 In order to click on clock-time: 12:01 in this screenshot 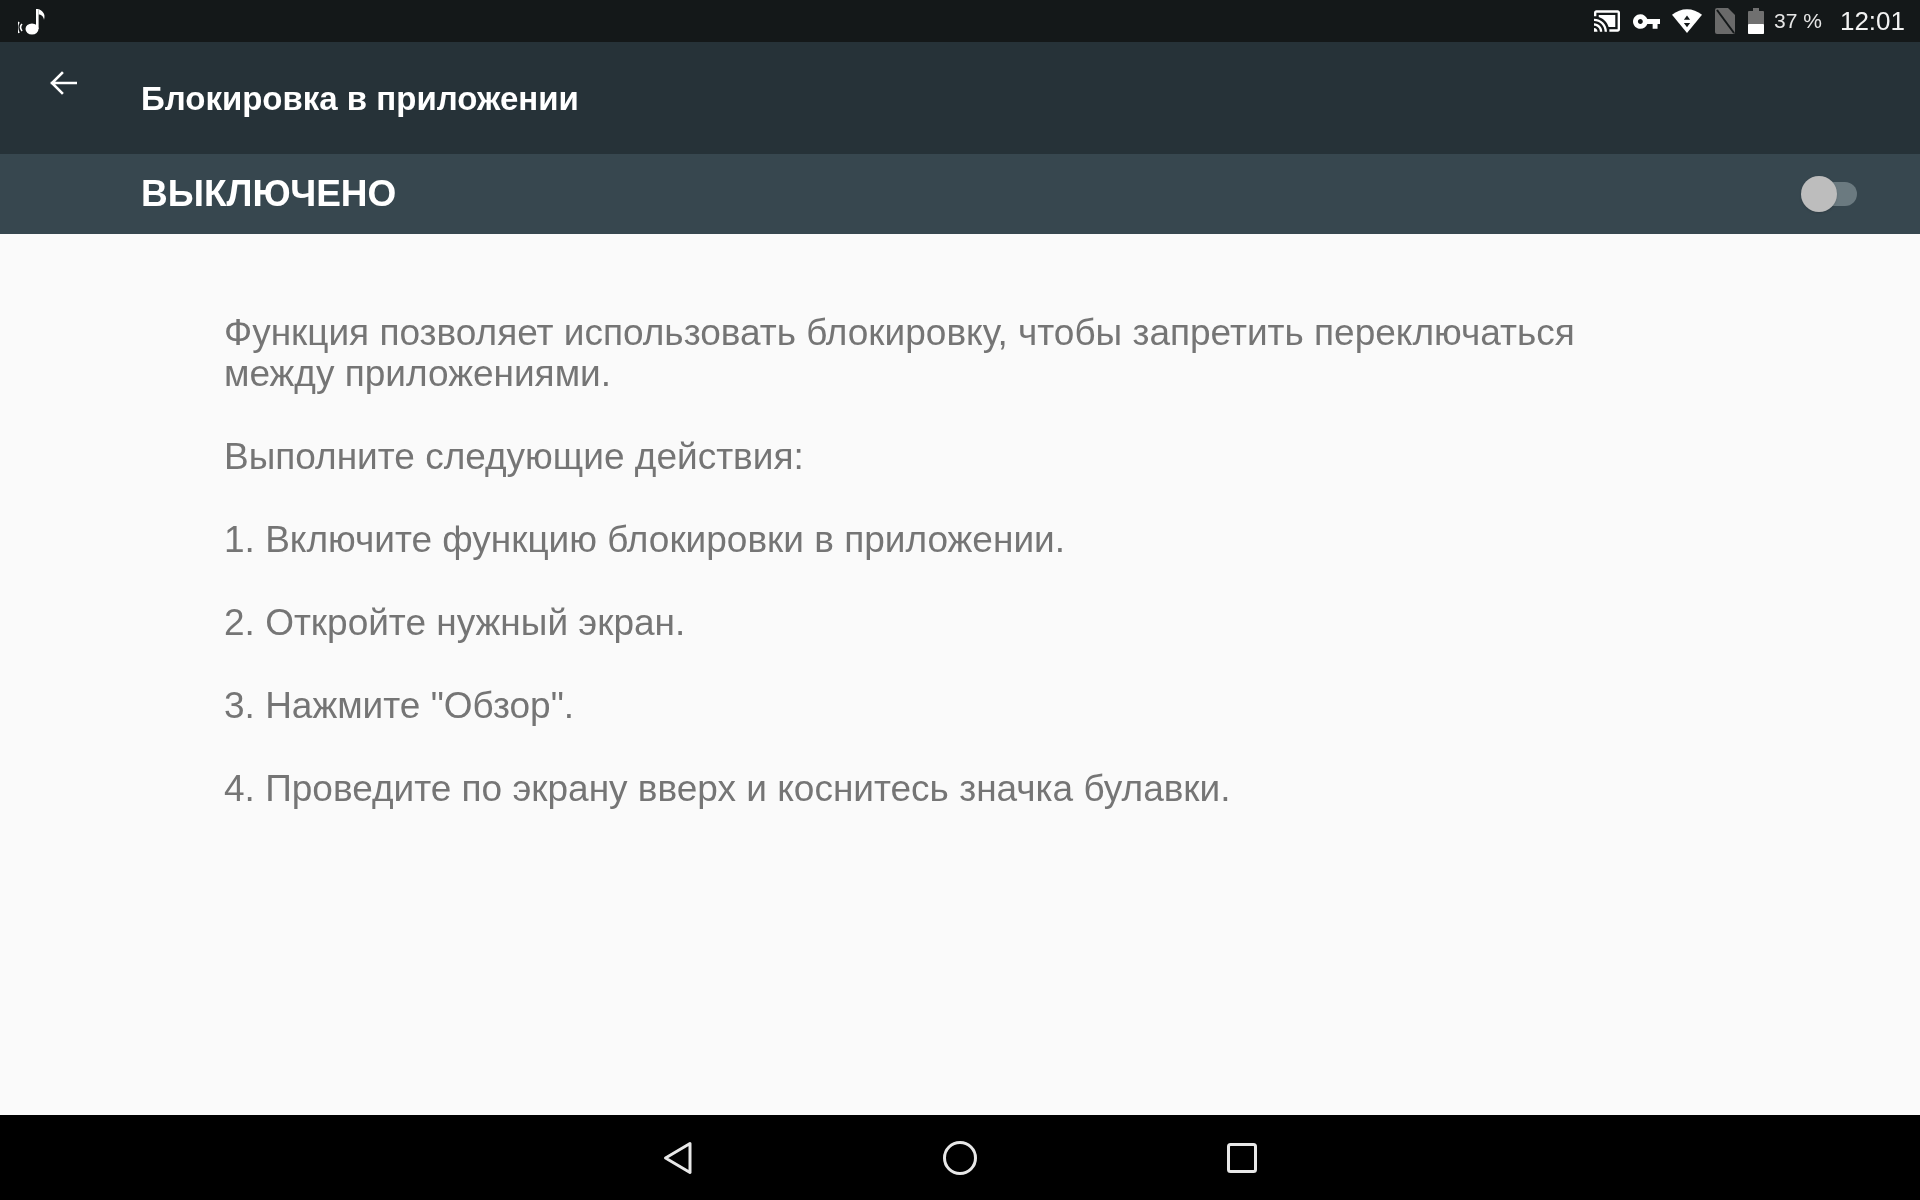, I will do `click(1872, 21)`.